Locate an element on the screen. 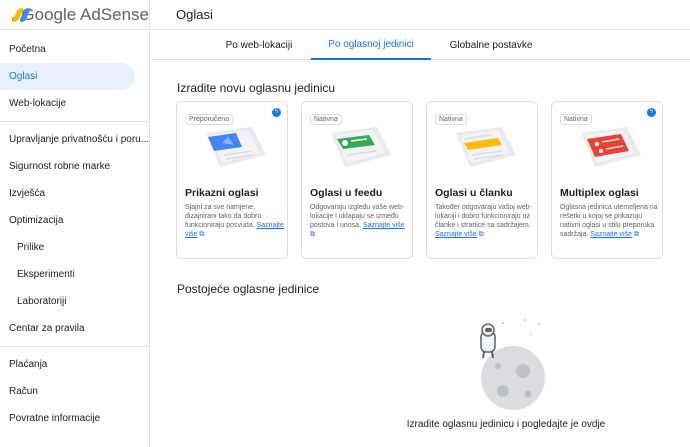  page-header: Oglasi is located at coordinates (420, 15).